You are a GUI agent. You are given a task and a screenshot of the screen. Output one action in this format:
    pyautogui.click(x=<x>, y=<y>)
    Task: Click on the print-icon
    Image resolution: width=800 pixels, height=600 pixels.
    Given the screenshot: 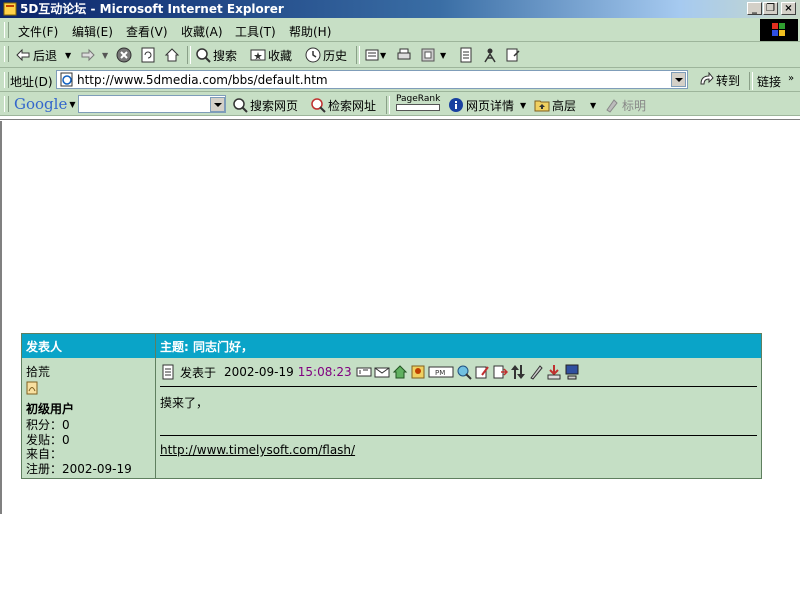 What is the action you would take?
    pyautogui.click(x=404, y=54)
    